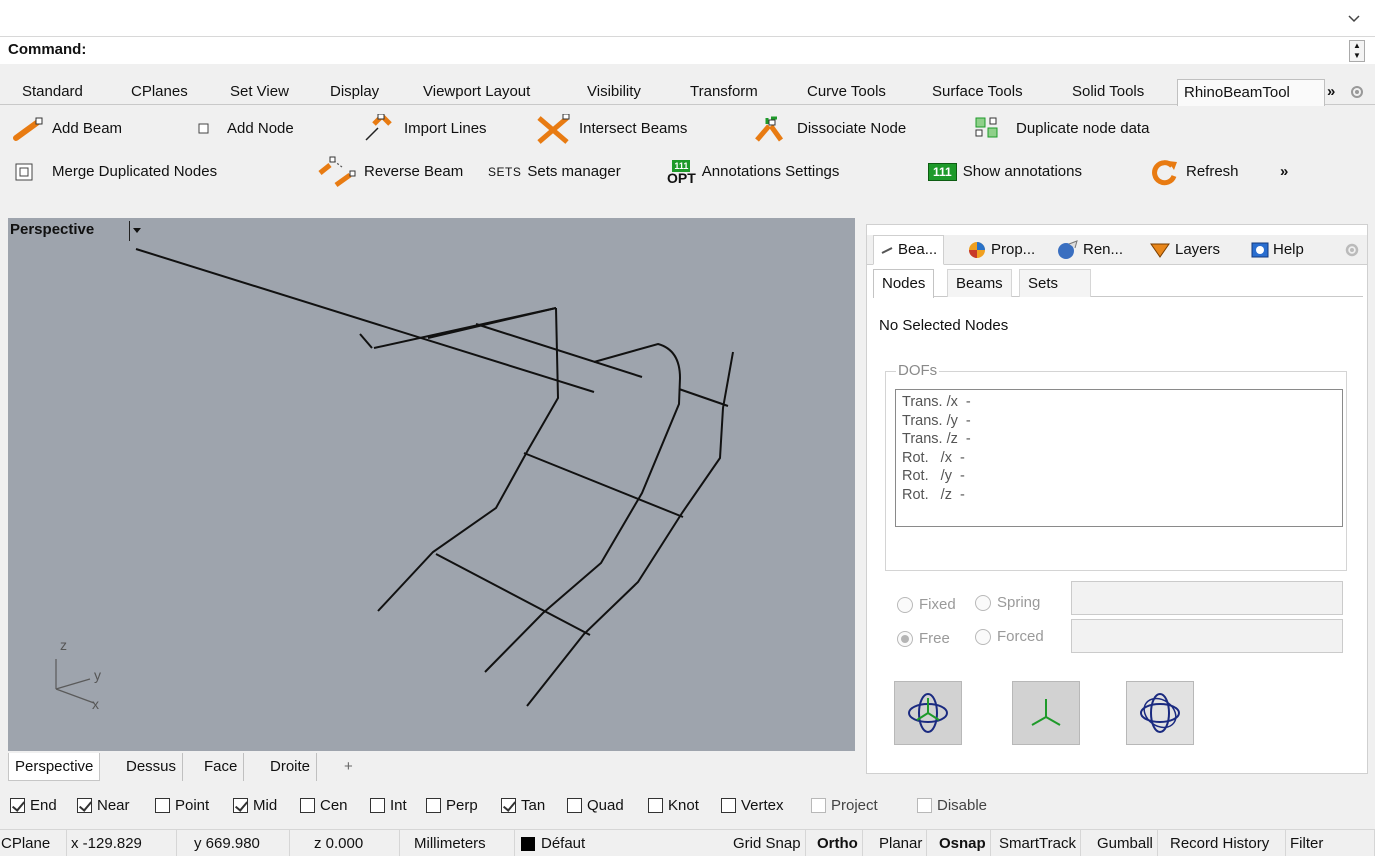 This screenshot has width=1375, height=856. Describe the element at coordinates (1060, 129) in the screenshot. I see `duplicate-node-data-button: Duplicate node data` at that location.